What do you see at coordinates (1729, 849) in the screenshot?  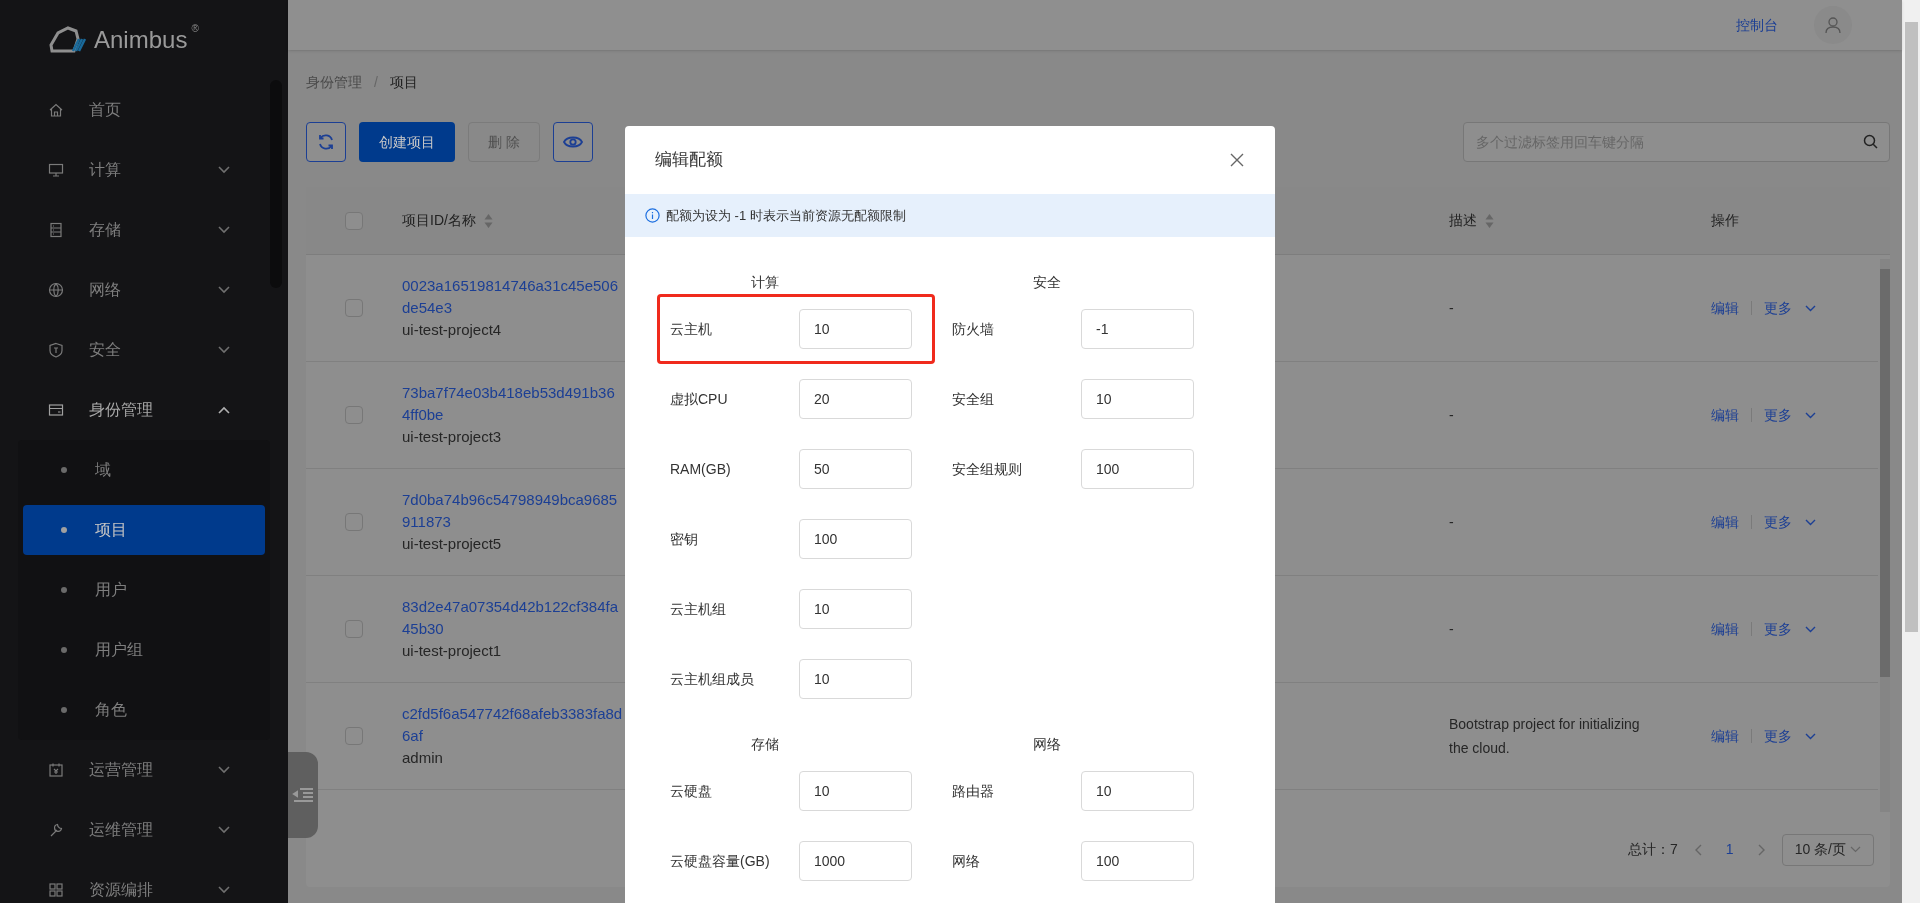 I see `page-number: 1` at bounding box center [1729, 849].